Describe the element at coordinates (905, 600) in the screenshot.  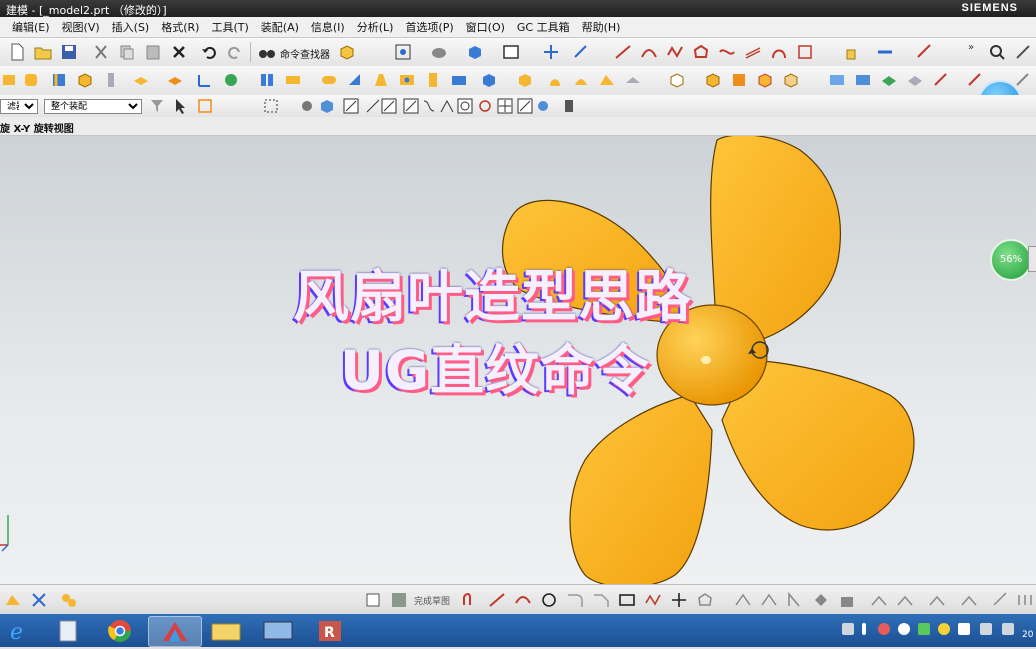
I see `constraints-icon` at that location.